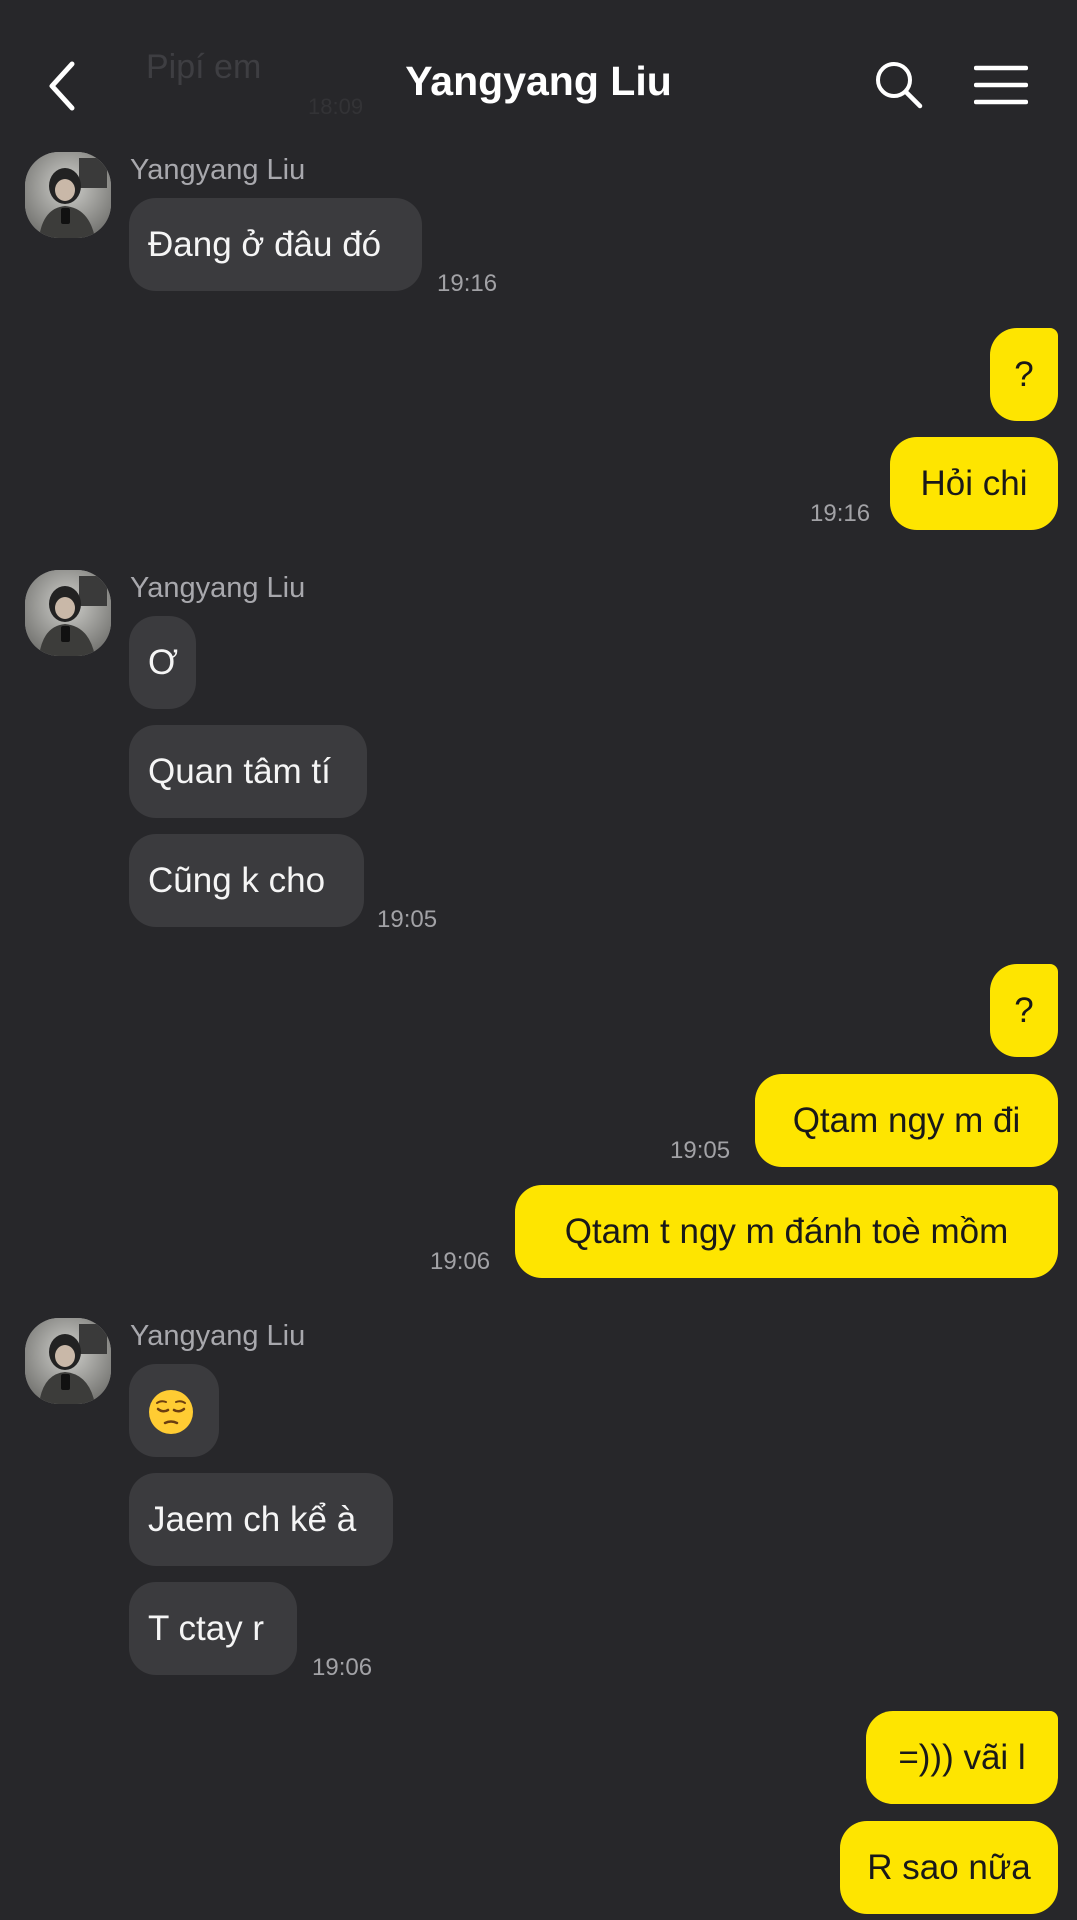  Describe the element at coordinates (171, 1412) in the screenshot. I see `pensive-face-emoji-icon` at that location.